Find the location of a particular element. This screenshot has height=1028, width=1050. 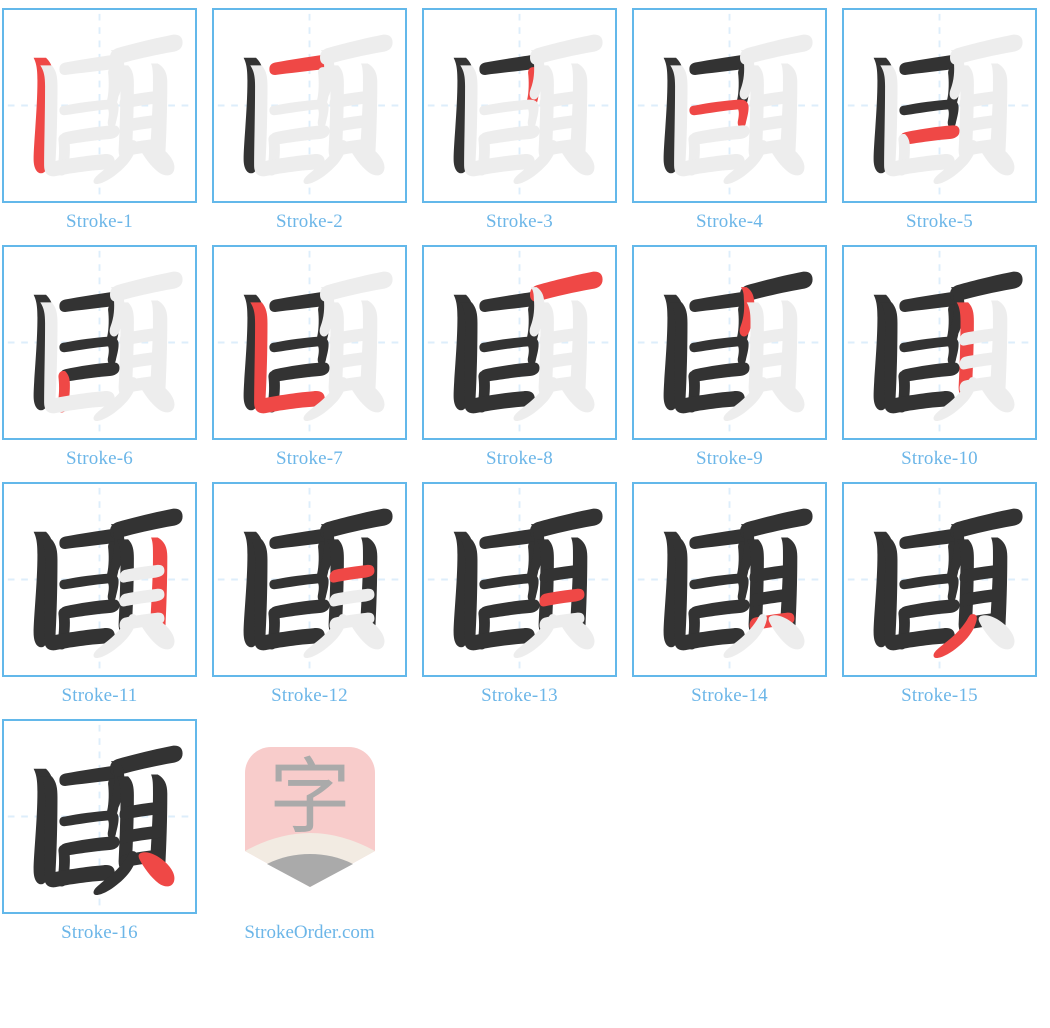

stroke-cell-8: Stroke-8 is located at coordinates (519, 363).